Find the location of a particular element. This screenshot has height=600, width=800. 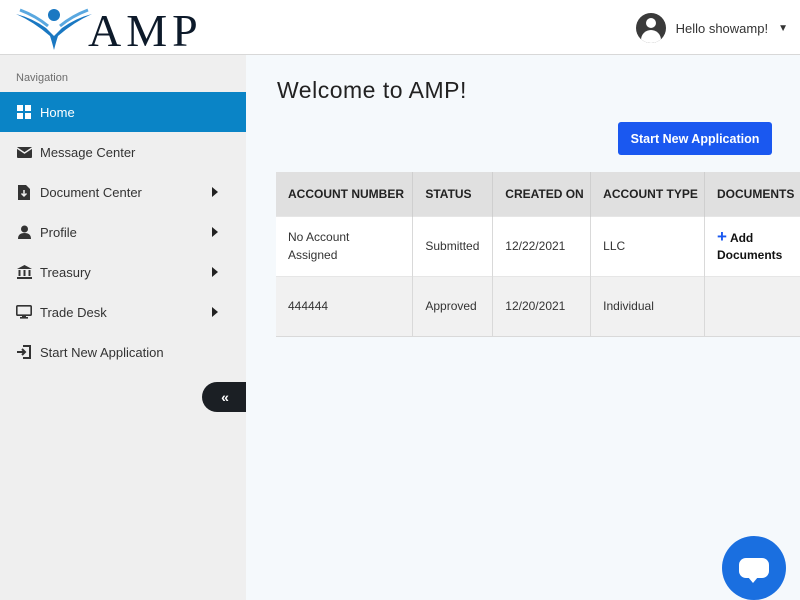

table-cell-documents is located at coordinates (752, 306).